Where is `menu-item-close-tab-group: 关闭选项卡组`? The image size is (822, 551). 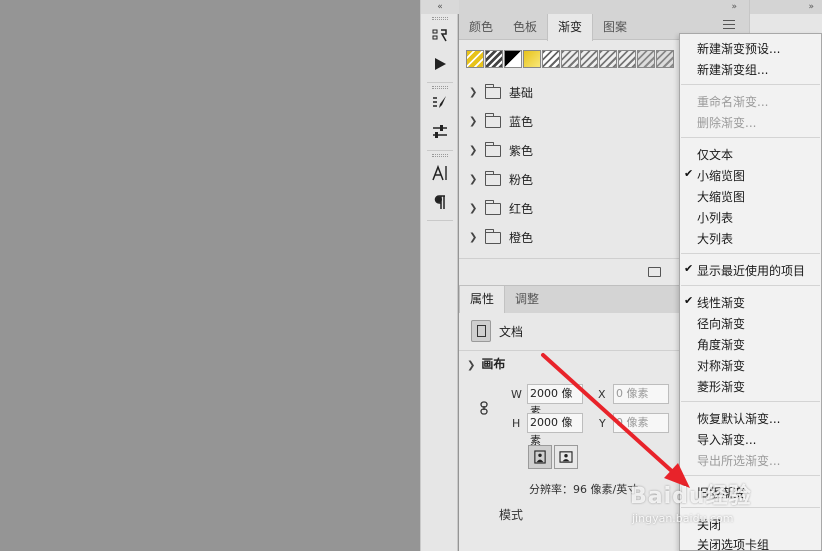 menu-item-close-tab-group: 关闭选项卡组 is located at coordinates (733, 543).